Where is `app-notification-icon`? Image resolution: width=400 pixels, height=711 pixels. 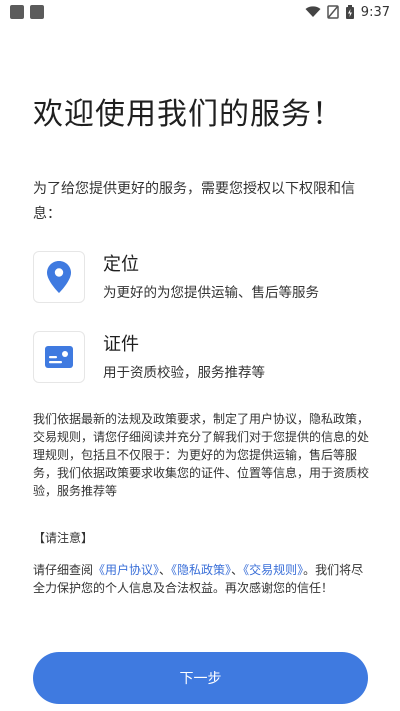
app-notification-icon is located at coordinates (37, 12).